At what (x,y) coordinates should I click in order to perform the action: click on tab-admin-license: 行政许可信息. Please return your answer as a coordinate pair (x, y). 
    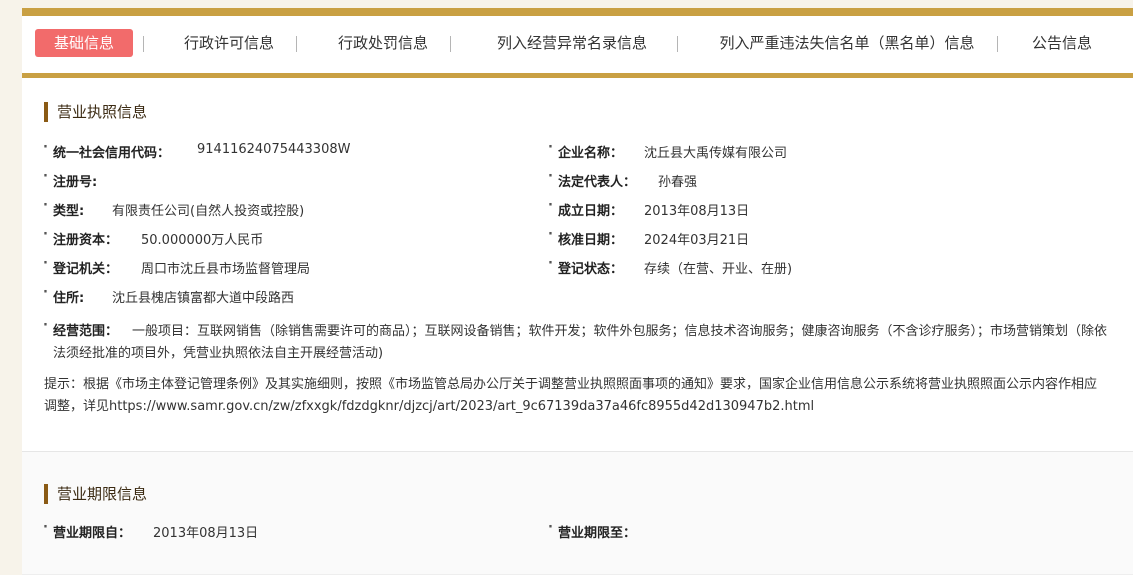
    Looking at the image, I should click on (229, 43).